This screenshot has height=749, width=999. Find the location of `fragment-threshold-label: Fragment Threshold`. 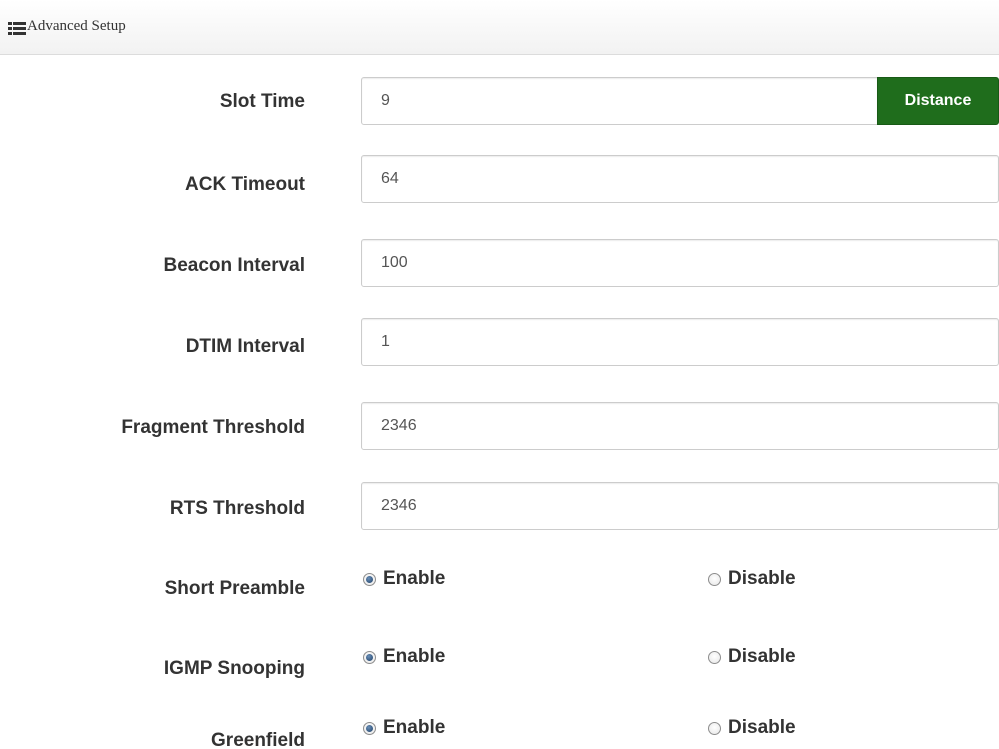

fragment-threshold-label: Fragment Threshold is located at coordinates (213, 427).